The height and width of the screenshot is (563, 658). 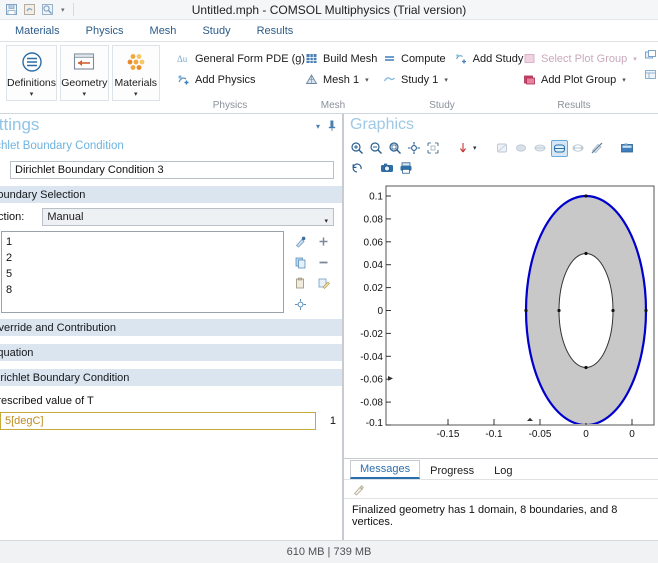 I want to click on image-snapshot-icon, so click(x=627, y=148).